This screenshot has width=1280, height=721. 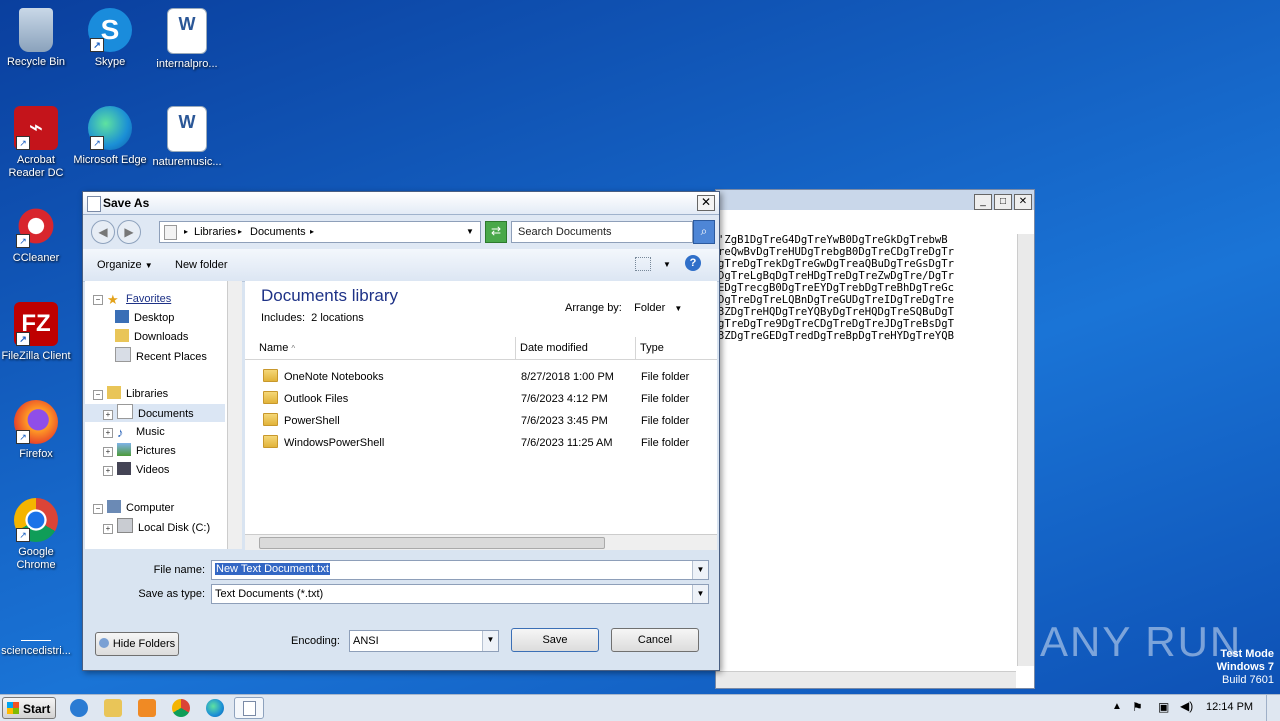 What do you see at coordinates (460, 594) in the screenshot?
I see `save-as-type-select: Text Documents (*.txt) ▼` at bounding box center [460, 594].